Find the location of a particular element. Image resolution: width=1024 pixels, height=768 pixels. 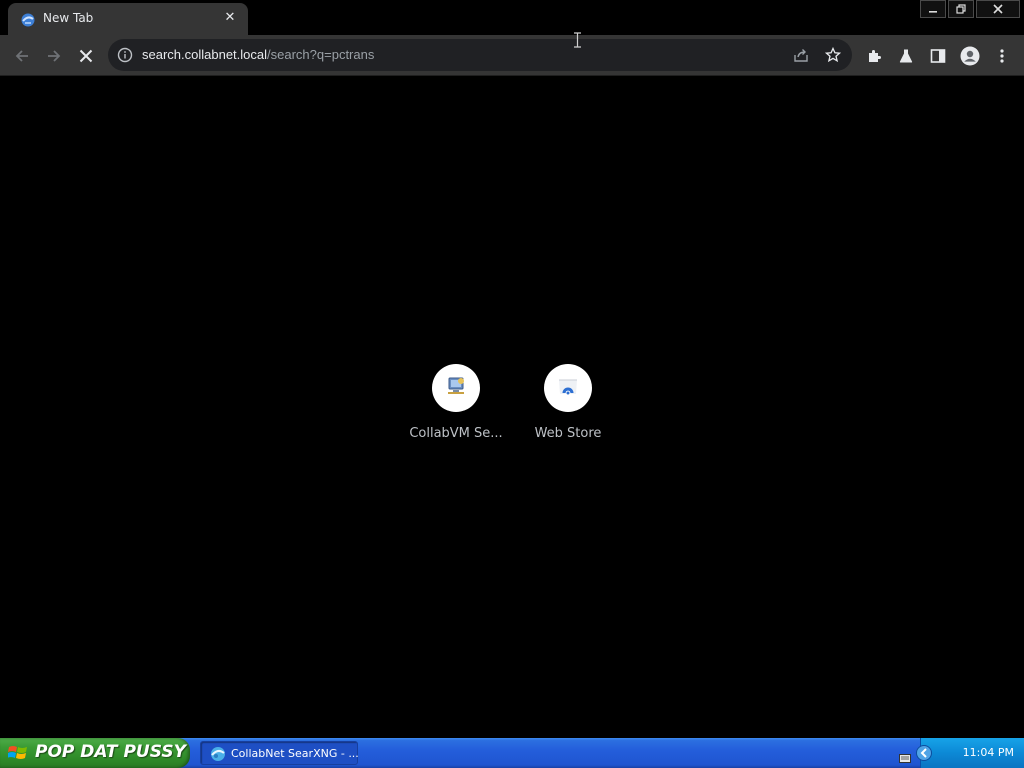

window-controls is located at coordinates (969, 9).